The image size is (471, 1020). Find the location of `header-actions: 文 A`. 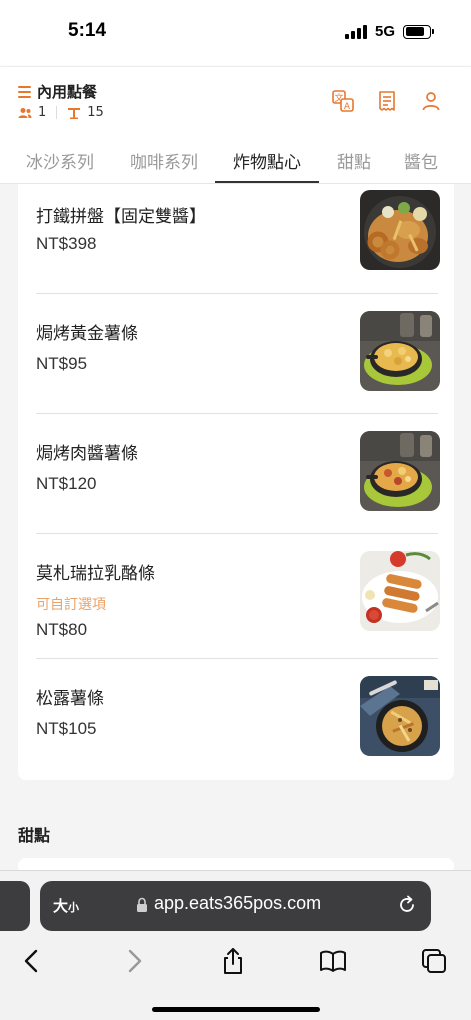

header-actions: 文 A is located at coordinates (387, 101).